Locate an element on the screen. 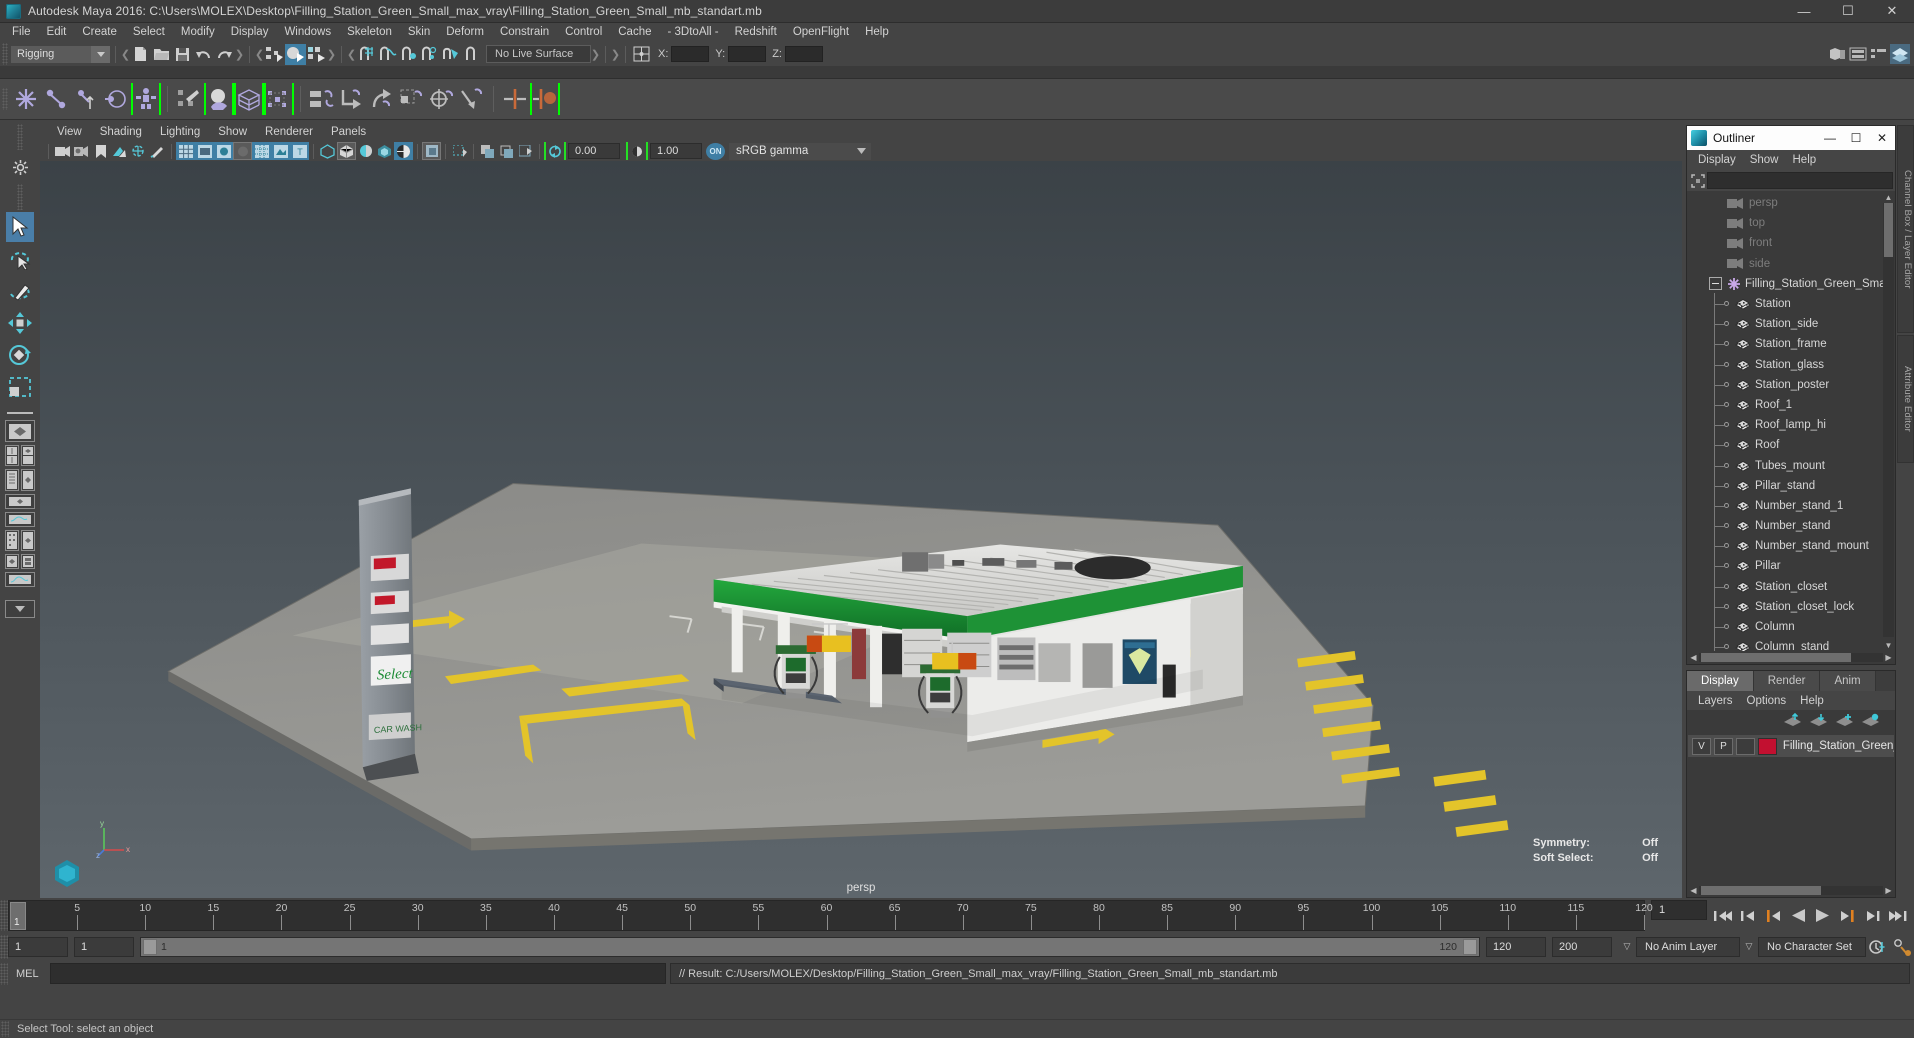  tab-channel-box-layer-editor: Channel Box / Layer Editor is located at coordinates (1905, 229).